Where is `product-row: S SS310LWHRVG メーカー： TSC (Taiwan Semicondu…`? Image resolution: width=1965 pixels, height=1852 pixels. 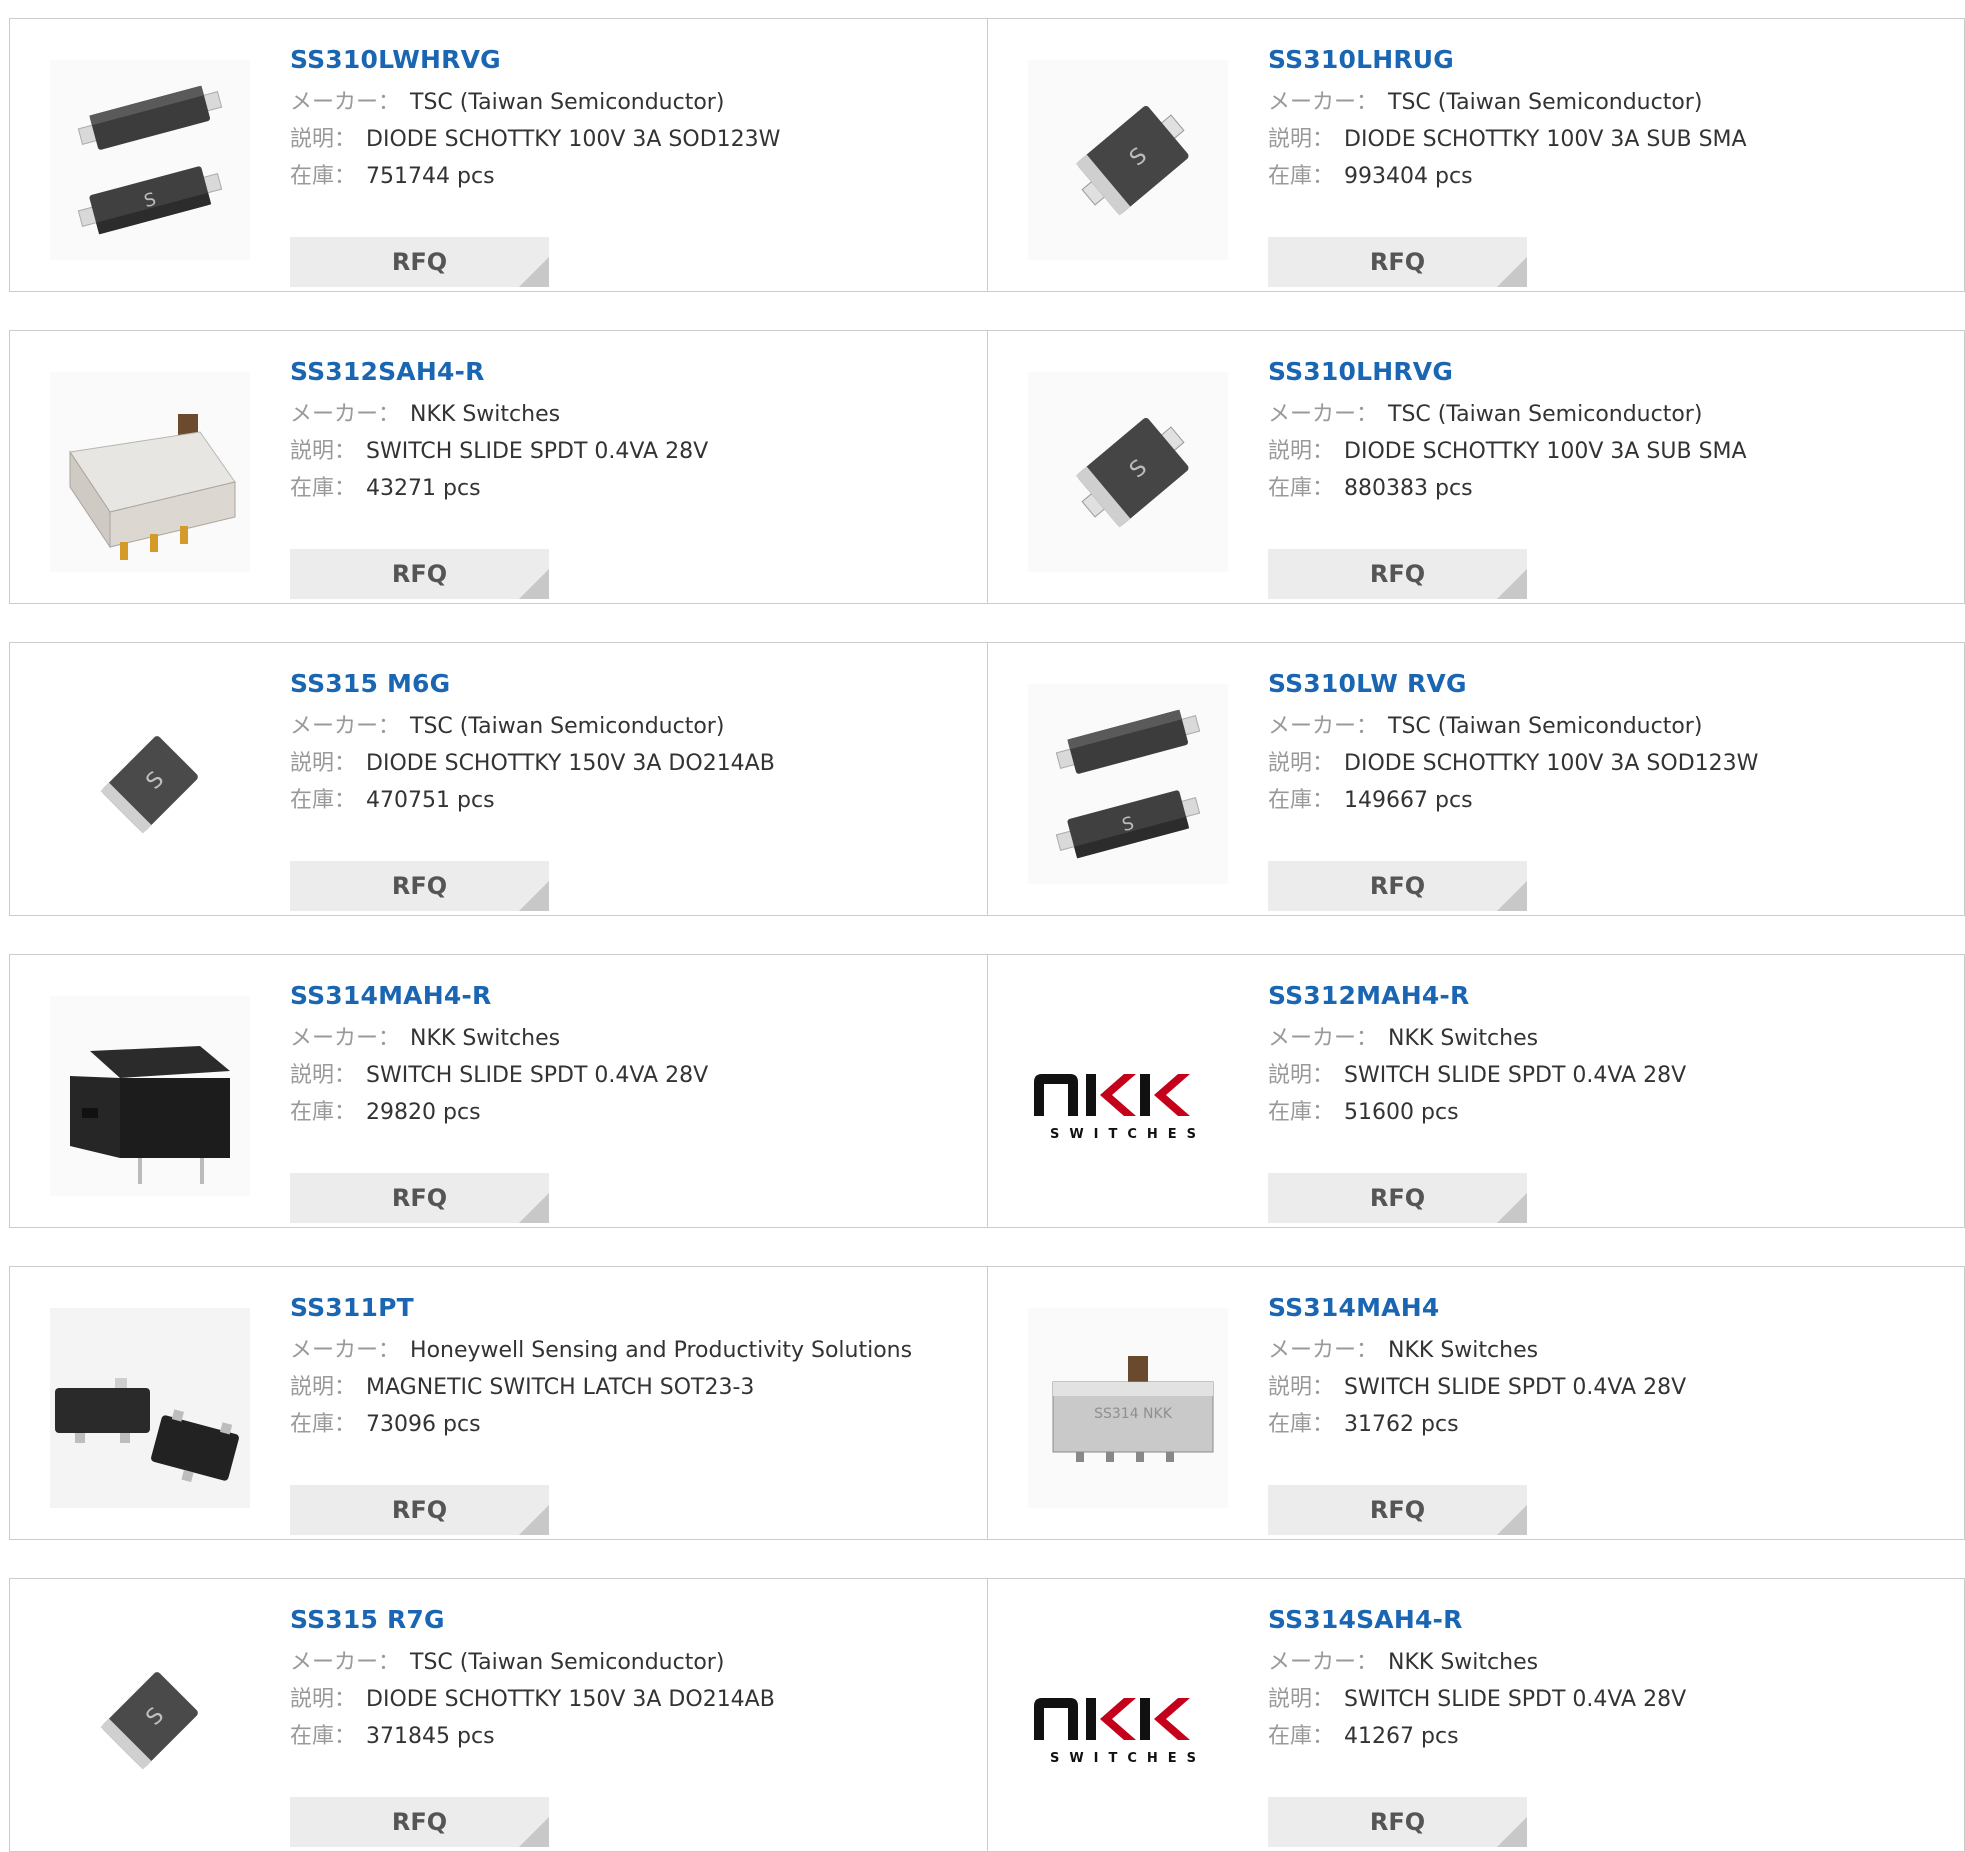
product-row: S SS310LWHRVG メーカー： TSC (Taiwan Semicondu… is located at coordinates (987, 155).